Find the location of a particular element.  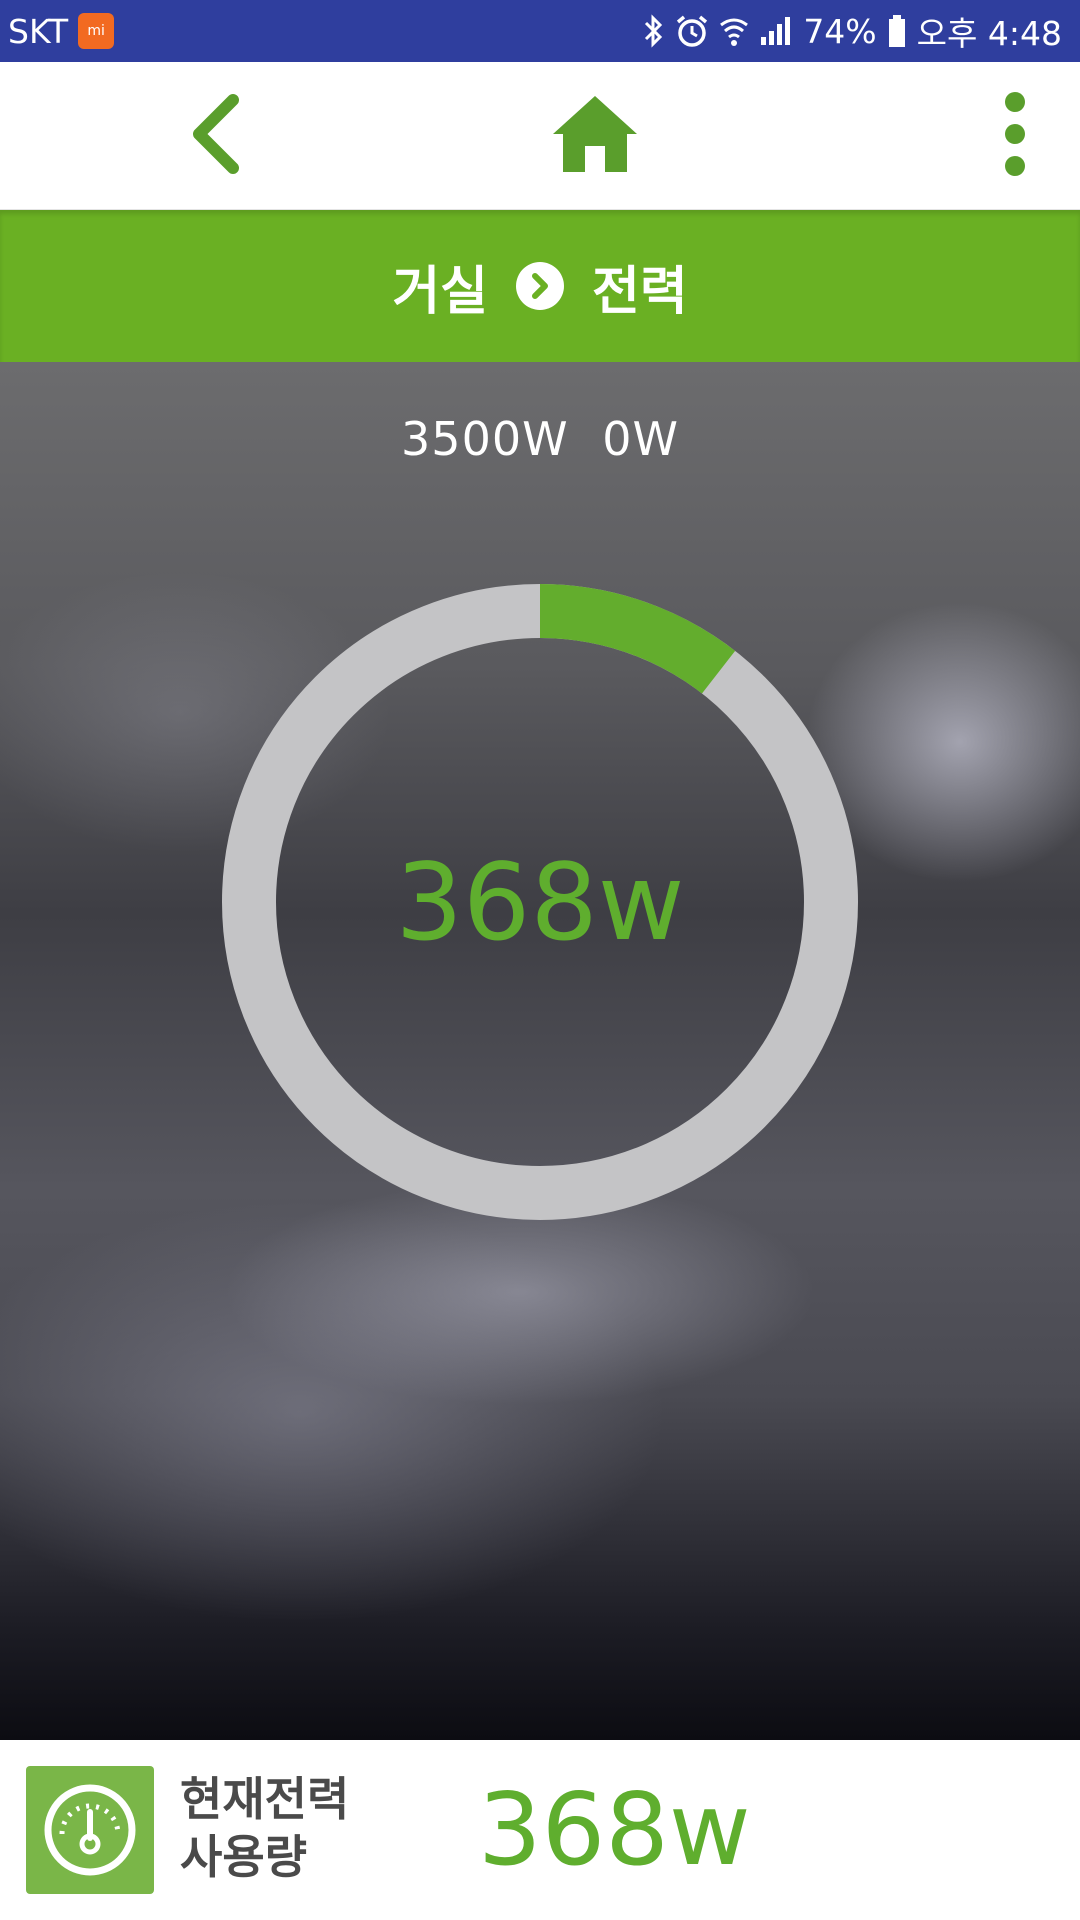

gauge-value: 368w is located at coordinates (540, 902).